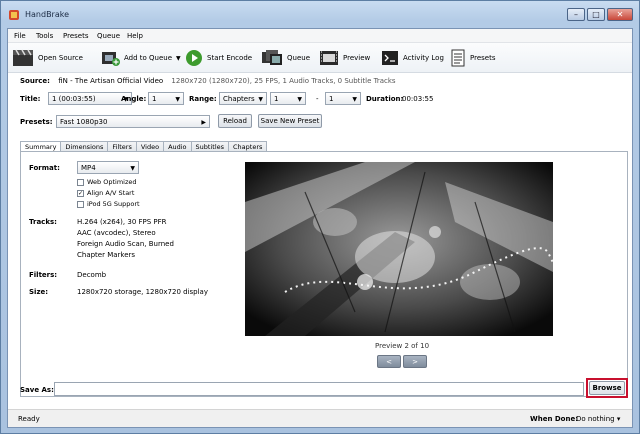 This screenshot has height=434, width=640. I want to click on activity-log-label: Activity Log, so click(423, 58).